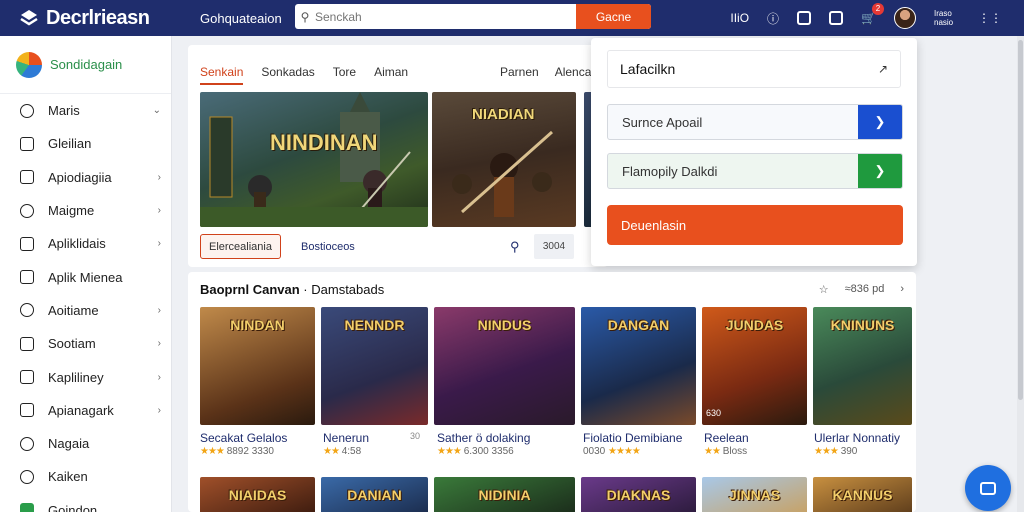 The height and width of the screenshot is (512, 1024). Describe the element at coordinates (445, 16) in the screenshot. I see `search-input` at that location.